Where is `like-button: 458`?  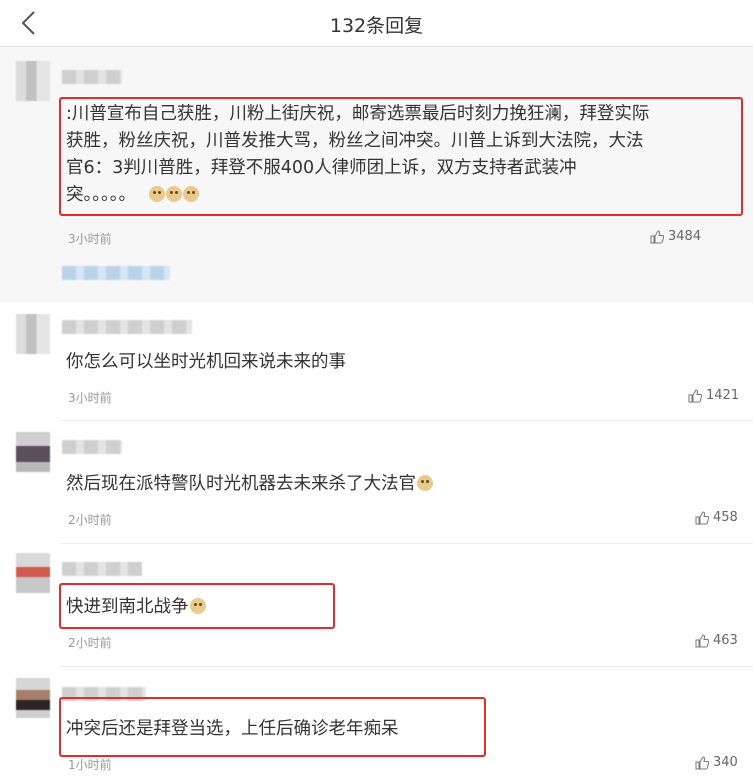
like-button: 458 is located at coordinates (716, 517).